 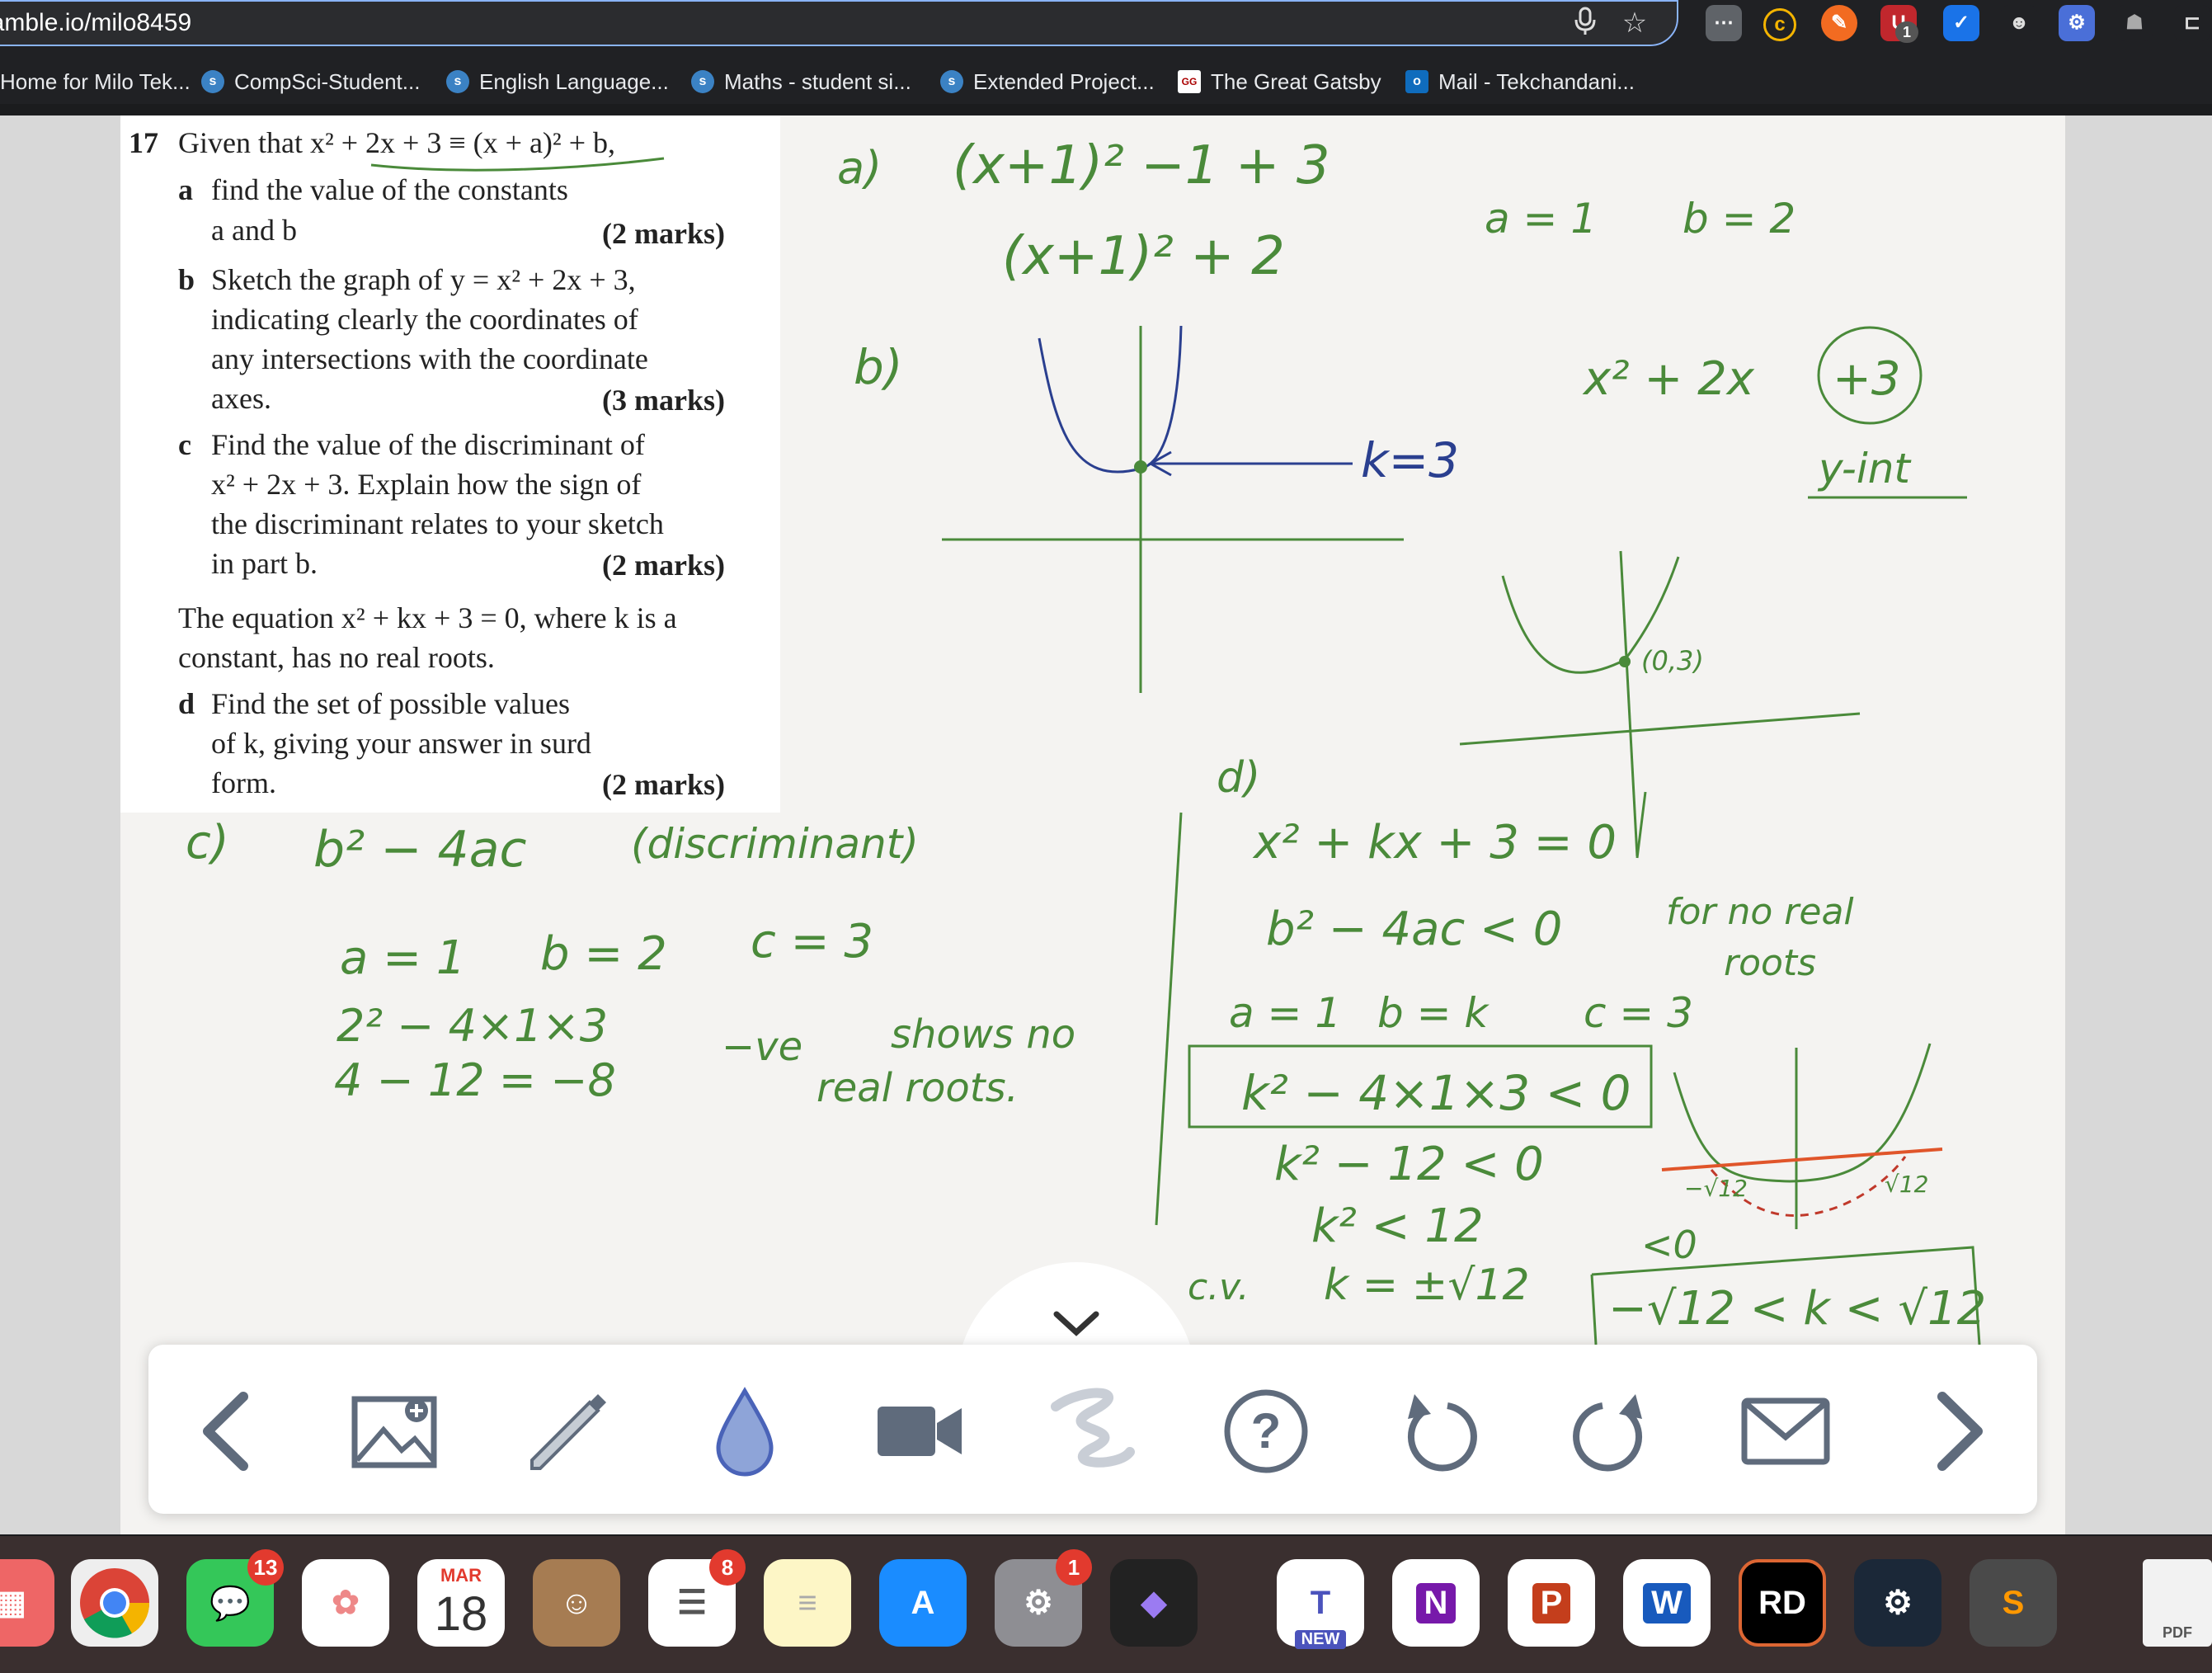 I want to click on microphone-icon, so click(x=1585, y=23).